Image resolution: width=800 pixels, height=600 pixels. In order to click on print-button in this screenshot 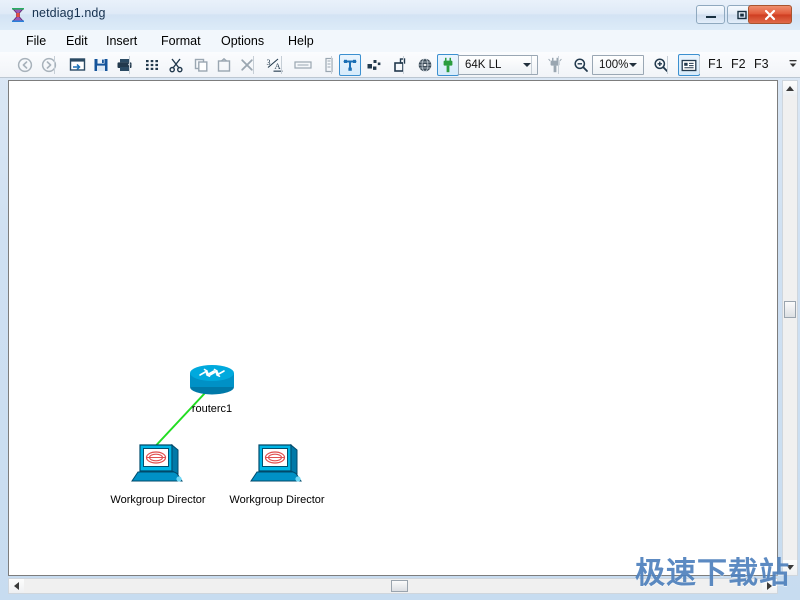, I will do `click(124, 65)`.